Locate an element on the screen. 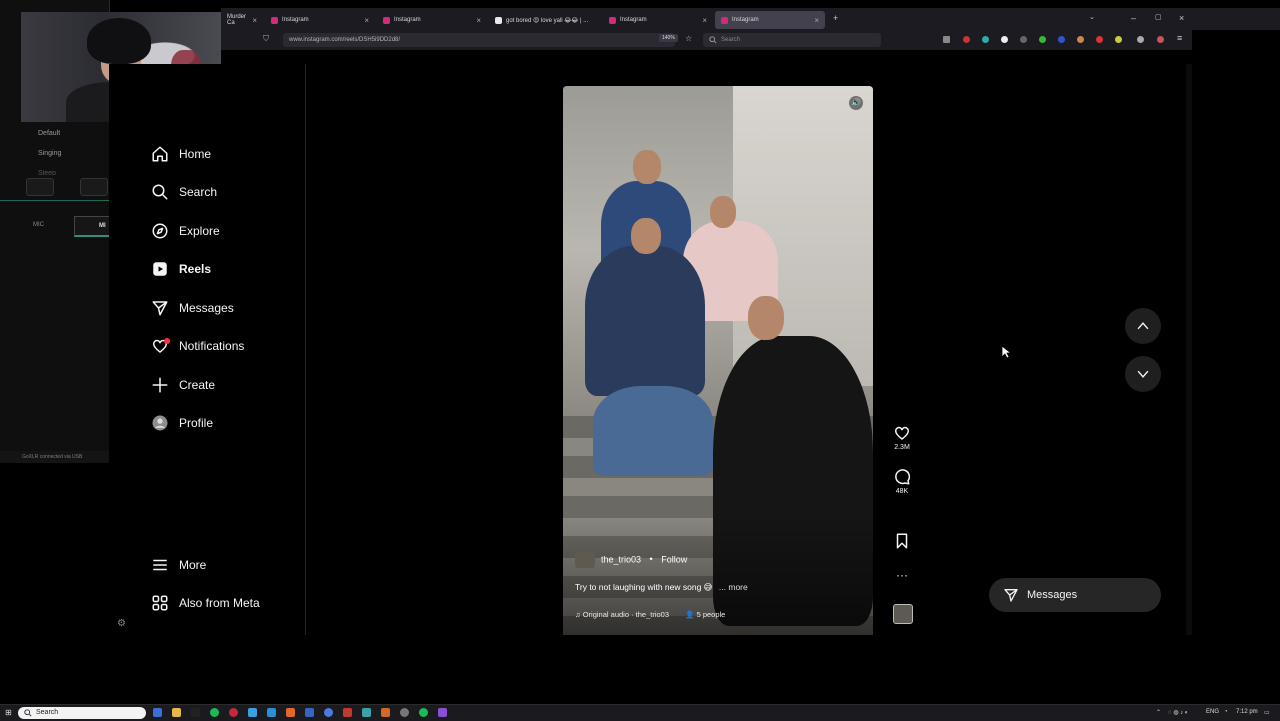 This screenshot has width=1280, height=721. network-icon: ◔ is located at coordinates (1226, 712).